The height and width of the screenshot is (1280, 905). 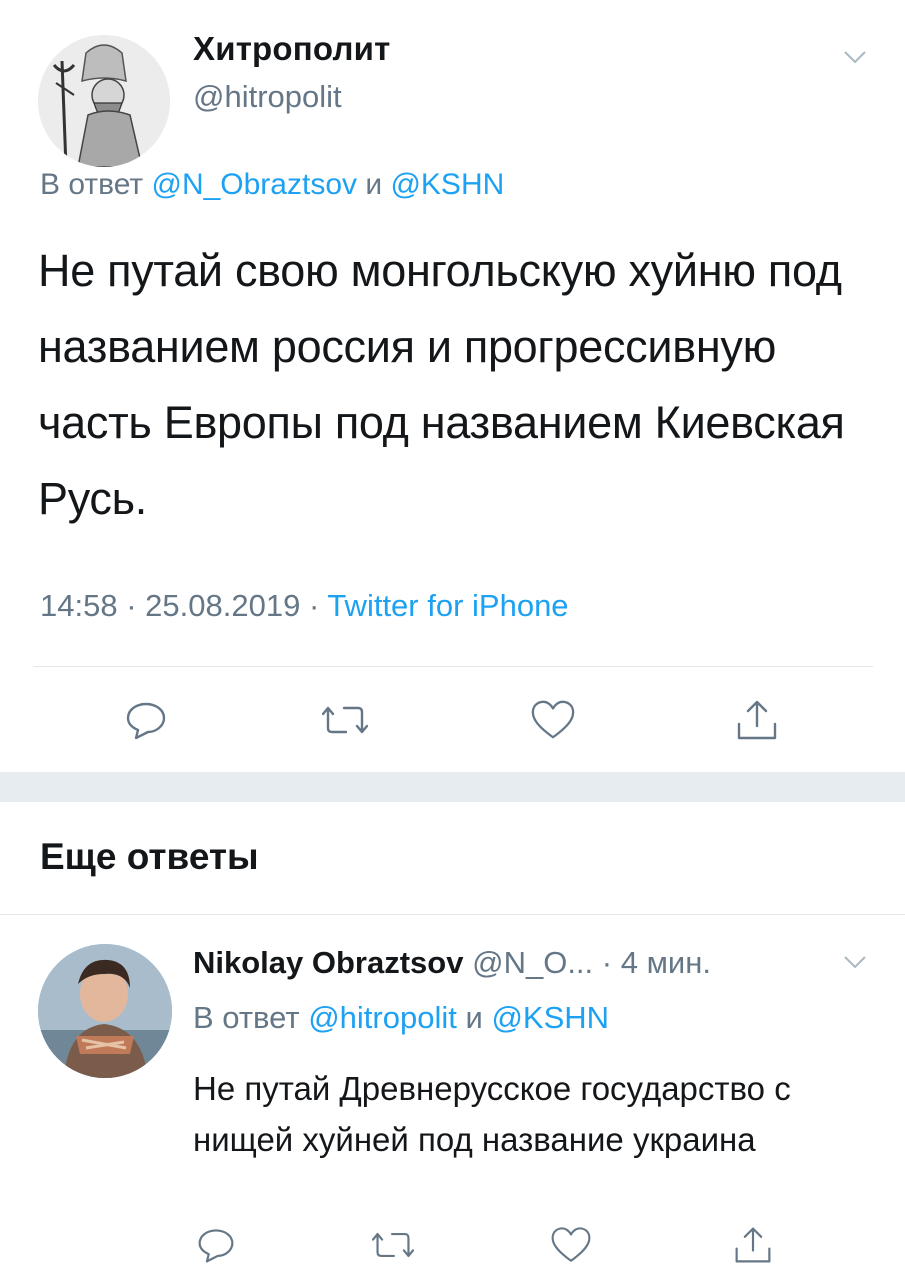 I want to click on avatar-photo, so click(x=105, y=1011).